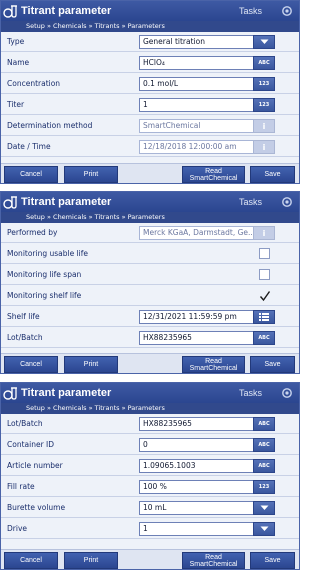 Image resolution: width=320 pixels, height=570 pixels. Describe the element at coordinates (29, 146) in the screenshot. I see `row-label: Date / Time` at that location.